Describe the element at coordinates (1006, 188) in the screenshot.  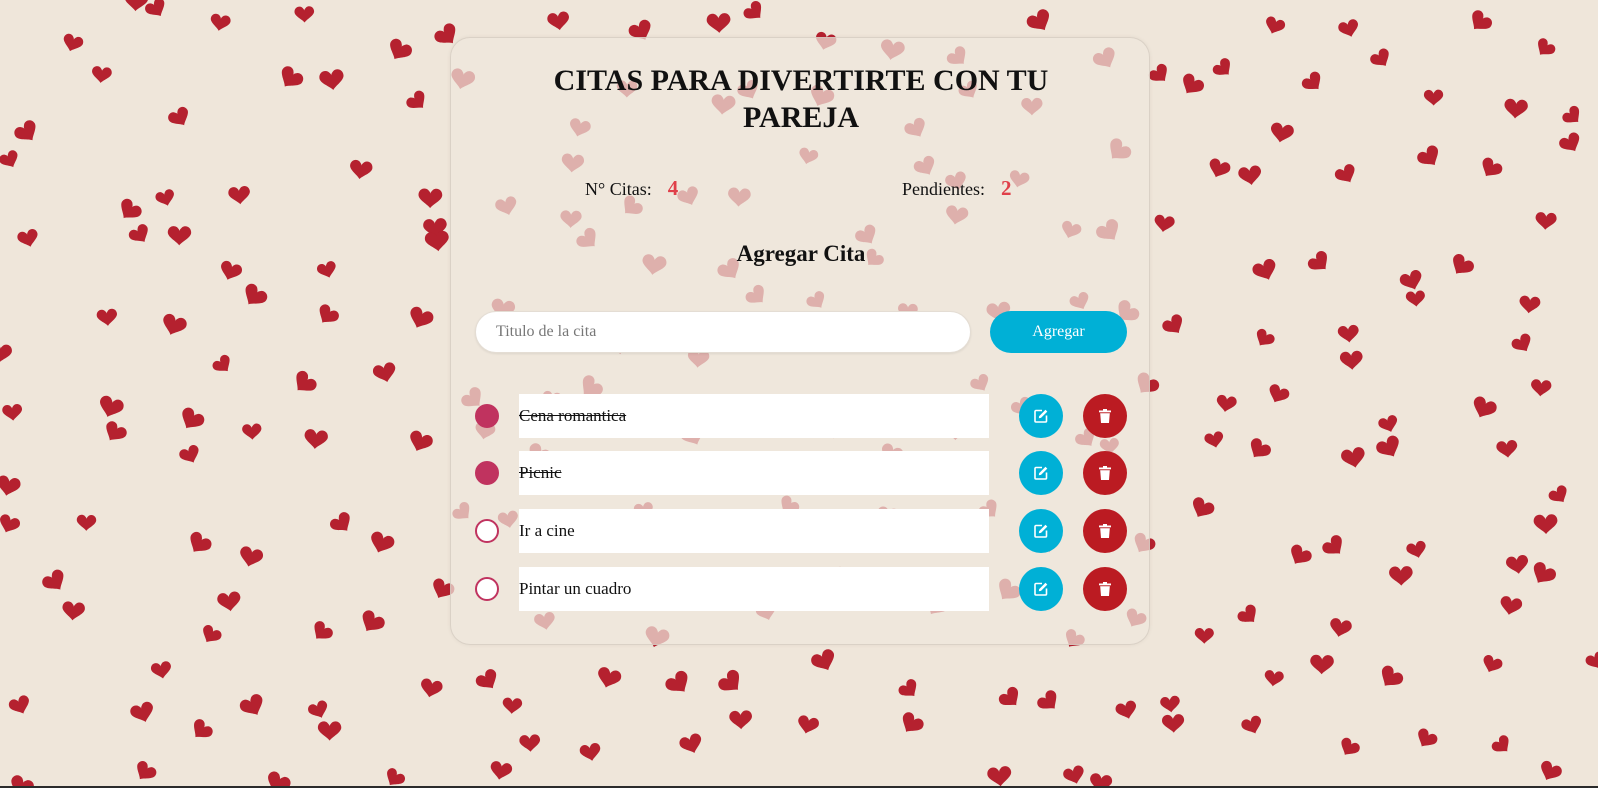
I see `pending-count: 2` at that location.